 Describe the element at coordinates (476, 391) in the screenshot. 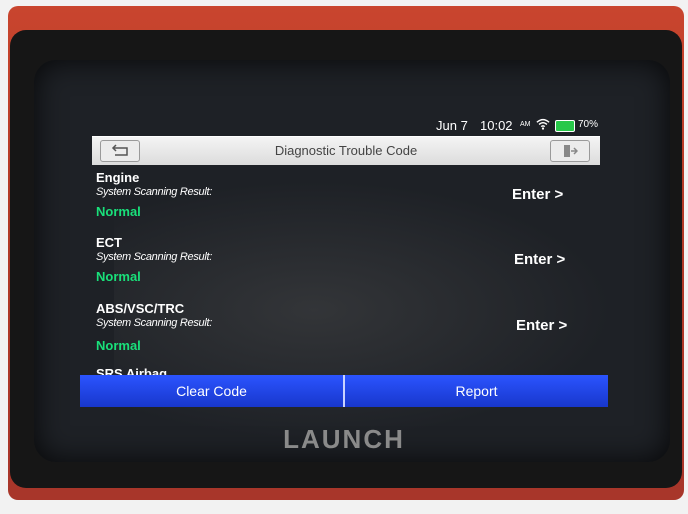

I see `report-button: Report` at that location.